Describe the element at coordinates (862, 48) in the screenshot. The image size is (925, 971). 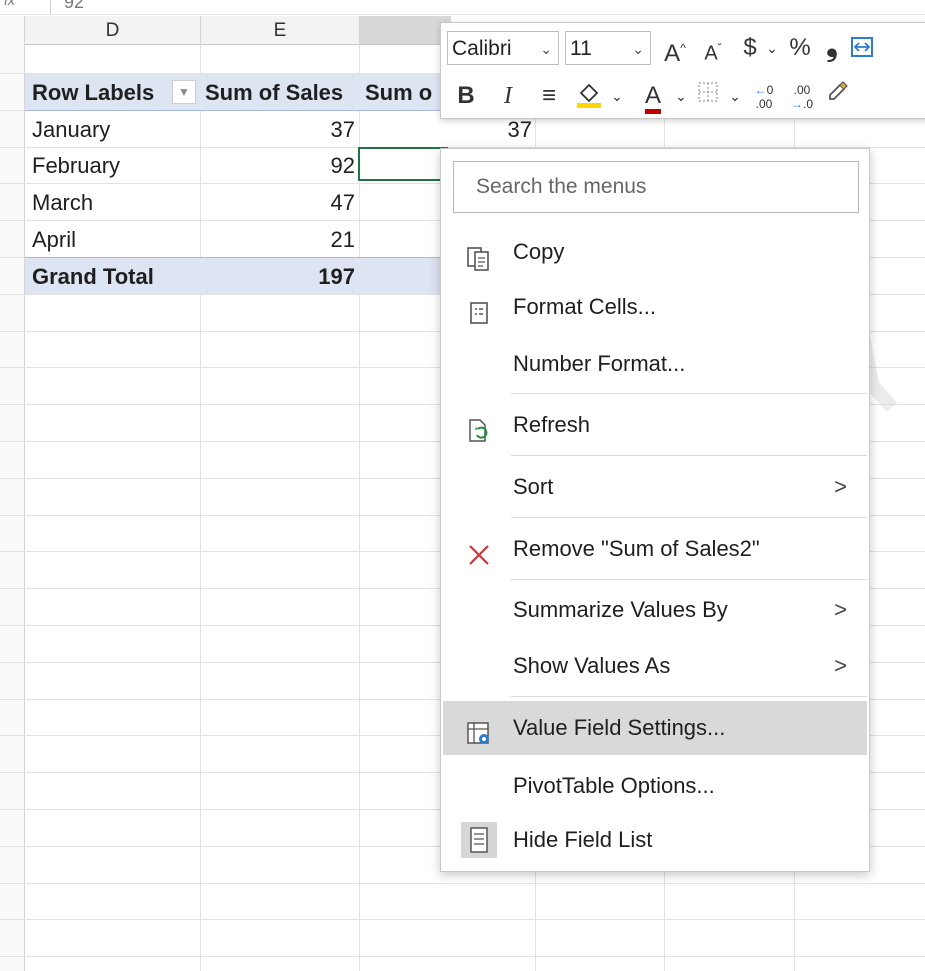
I see `wrap-text-icon` at that location.